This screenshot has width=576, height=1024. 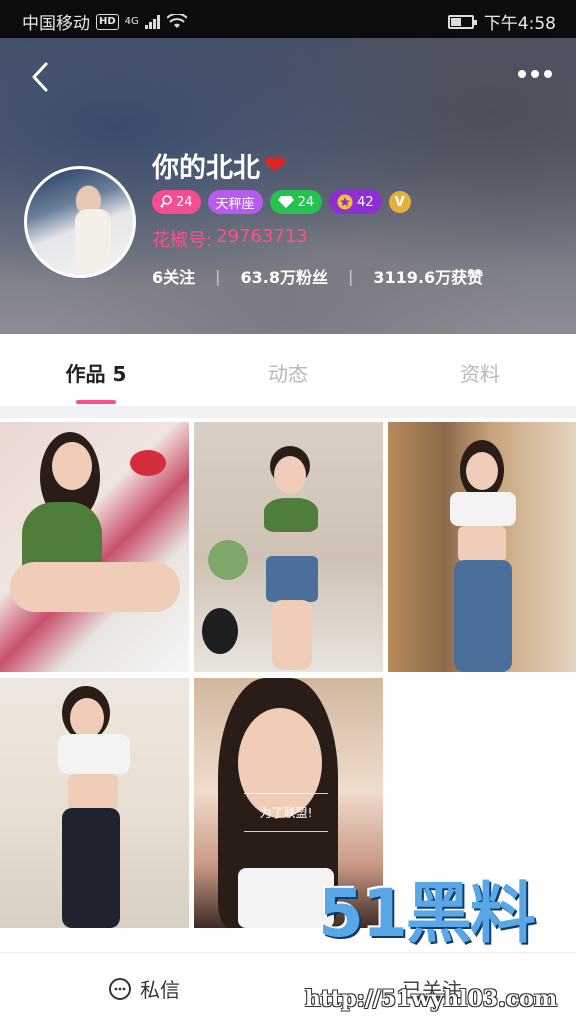 I want to click on network-label: 4G, so click(x=131, y=21).